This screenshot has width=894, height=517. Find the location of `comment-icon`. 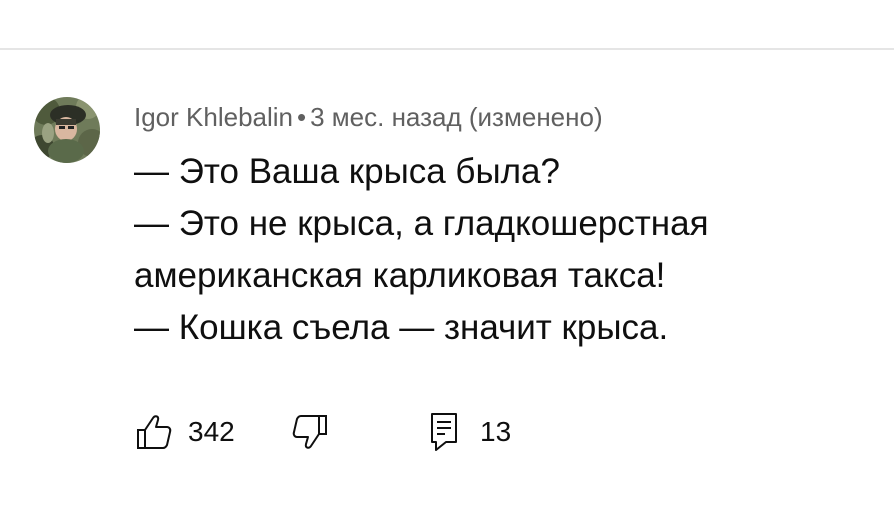

comment-icon is located at coordinates (444, 432).